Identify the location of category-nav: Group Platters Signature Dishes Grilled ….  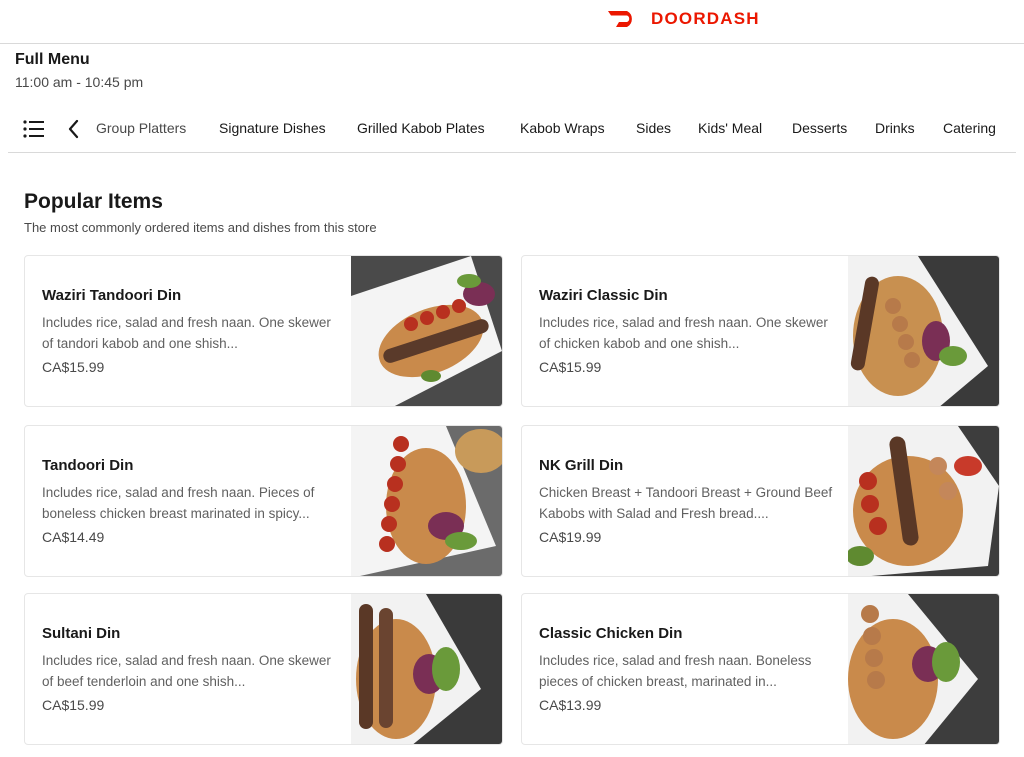
(512, 128).